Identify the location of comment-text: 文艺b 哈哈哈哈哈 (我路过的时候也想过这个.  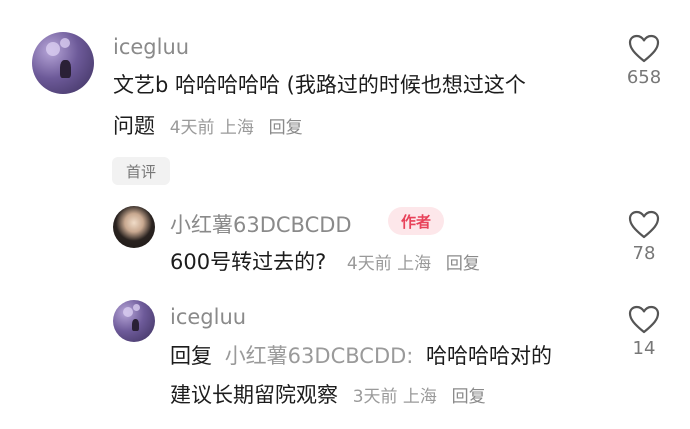
(319, 85).